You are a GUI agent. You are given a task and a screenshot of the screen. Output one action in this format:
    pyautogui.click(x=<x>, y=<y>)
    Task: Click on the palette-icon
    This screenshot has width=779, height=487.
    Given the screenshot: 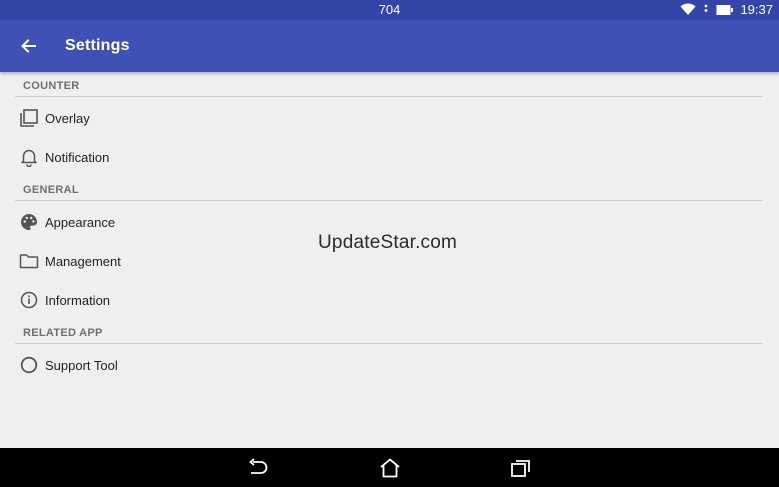 What is the action you would take?
    pyautogui.click(x=29, y=222)
    